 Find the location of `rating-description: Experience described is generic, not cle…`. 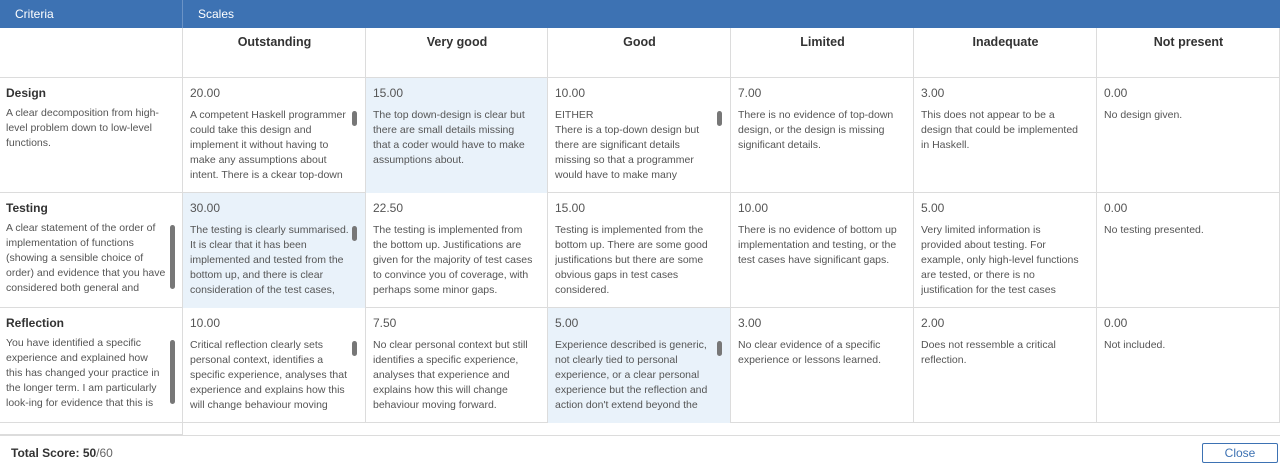

rating-description: Experience described is generic, not cle… is located at coordinates (631, 375).